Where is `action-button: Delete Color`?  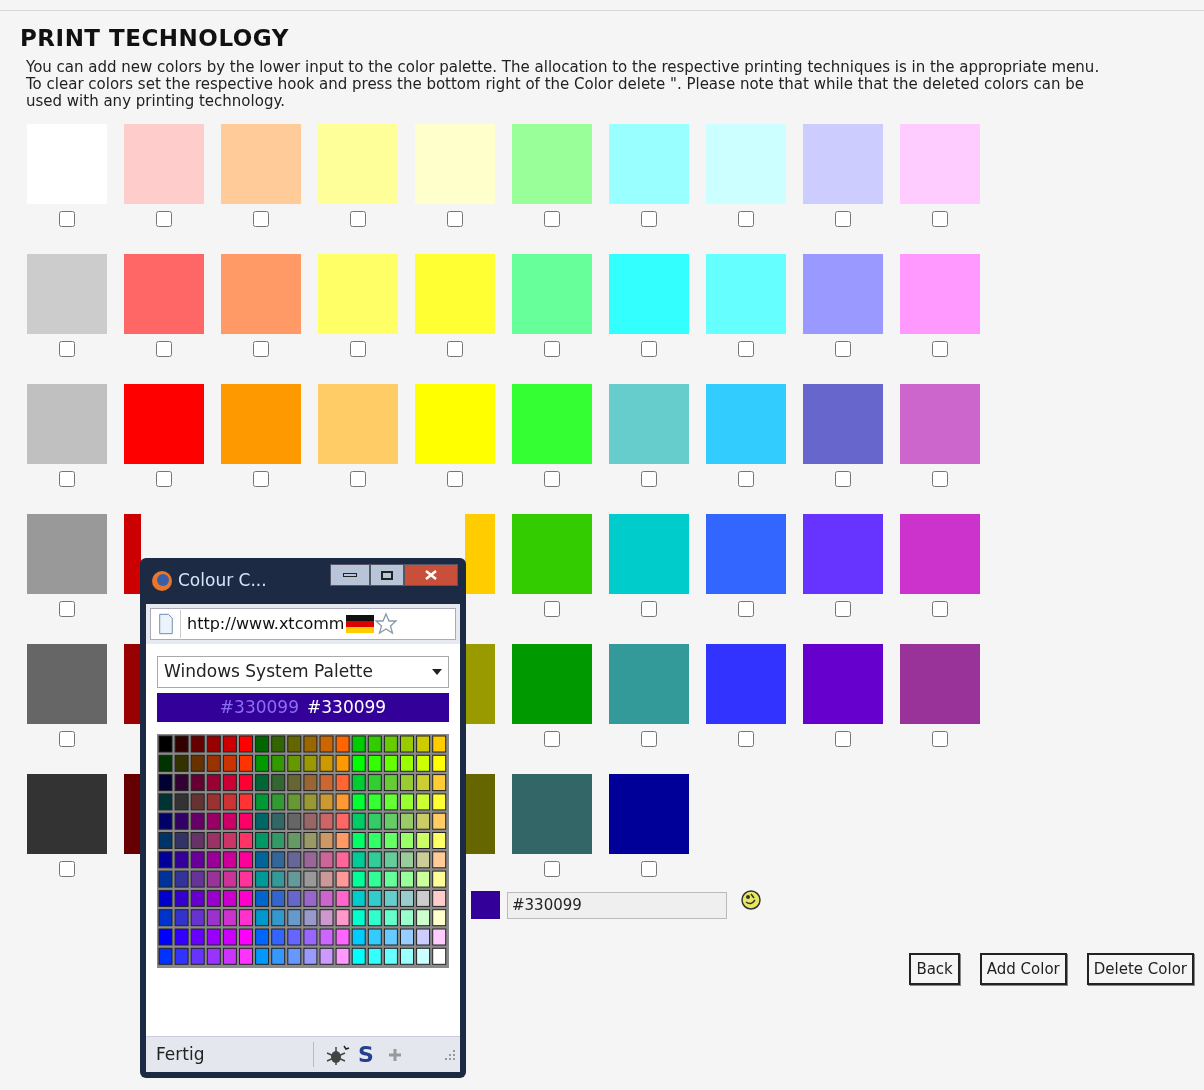
action-button: Delete Color is located at coordinates (1140, 969).